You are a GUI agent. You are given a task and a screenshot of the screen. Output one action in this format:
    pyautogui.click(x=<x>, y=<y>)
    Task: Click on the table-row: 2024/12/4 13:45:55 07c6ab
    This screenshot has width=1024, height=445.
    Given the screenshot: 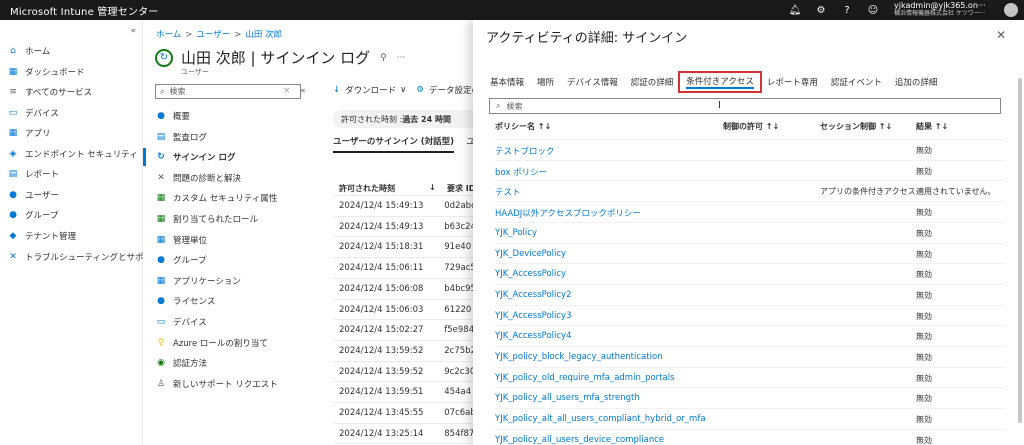 What is the action you would take?
    pyautogui.click(x=403, y=412)
    